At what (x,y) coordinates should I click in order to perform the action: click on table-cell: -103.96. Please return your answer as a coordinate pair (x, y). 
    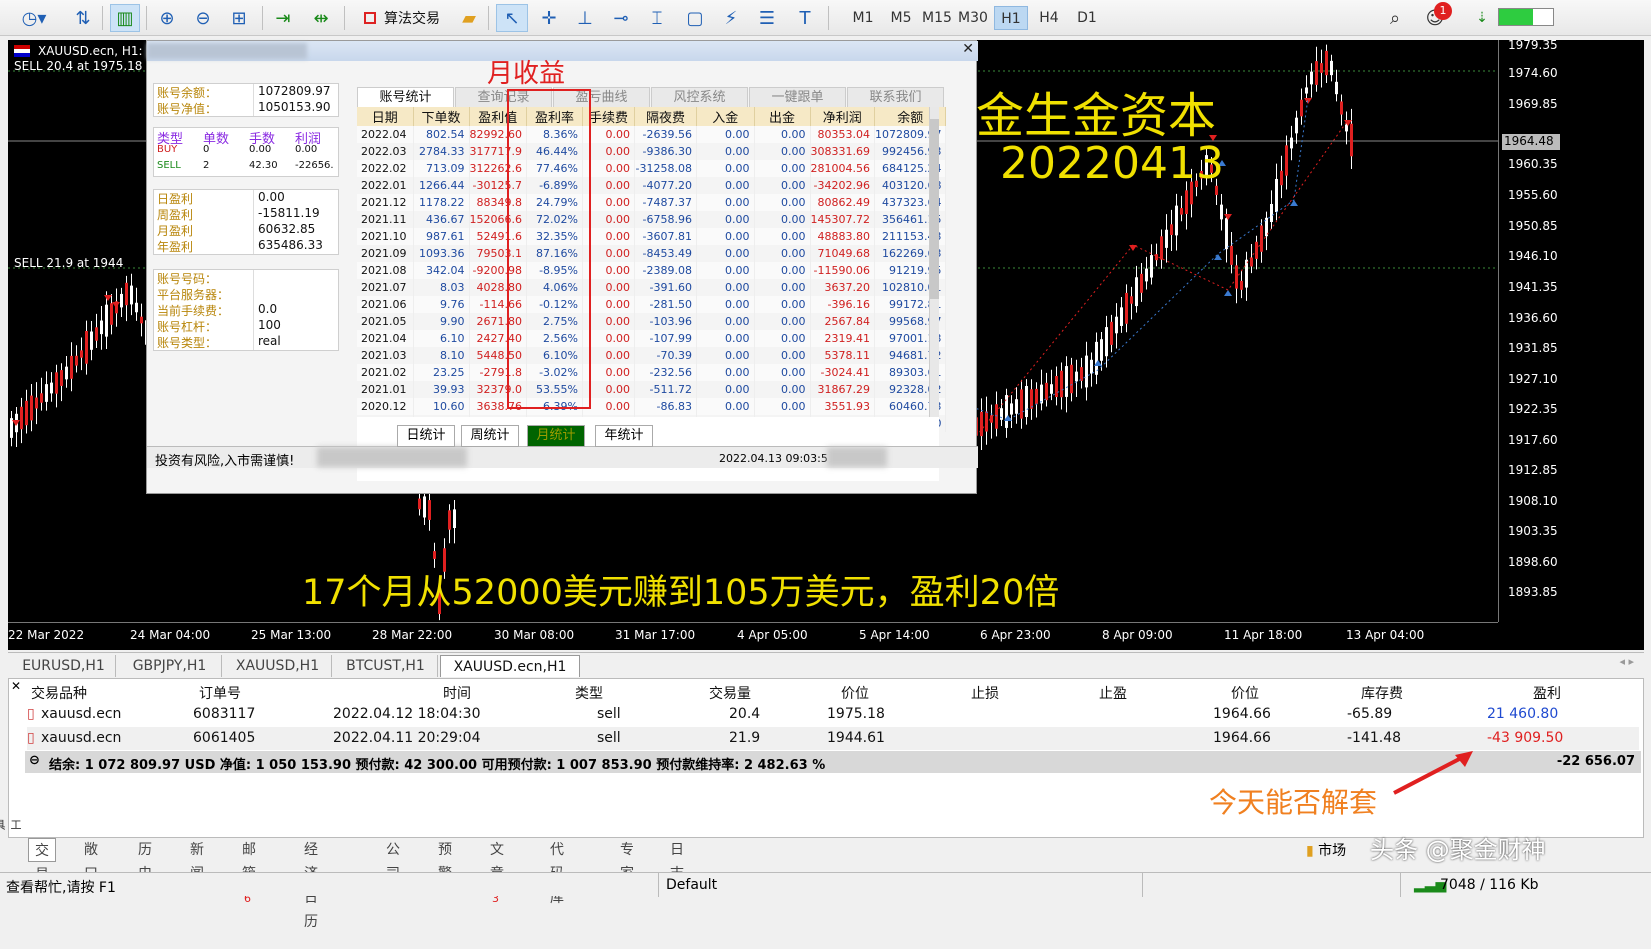
    Looking at the image, I should click on (665, 321).